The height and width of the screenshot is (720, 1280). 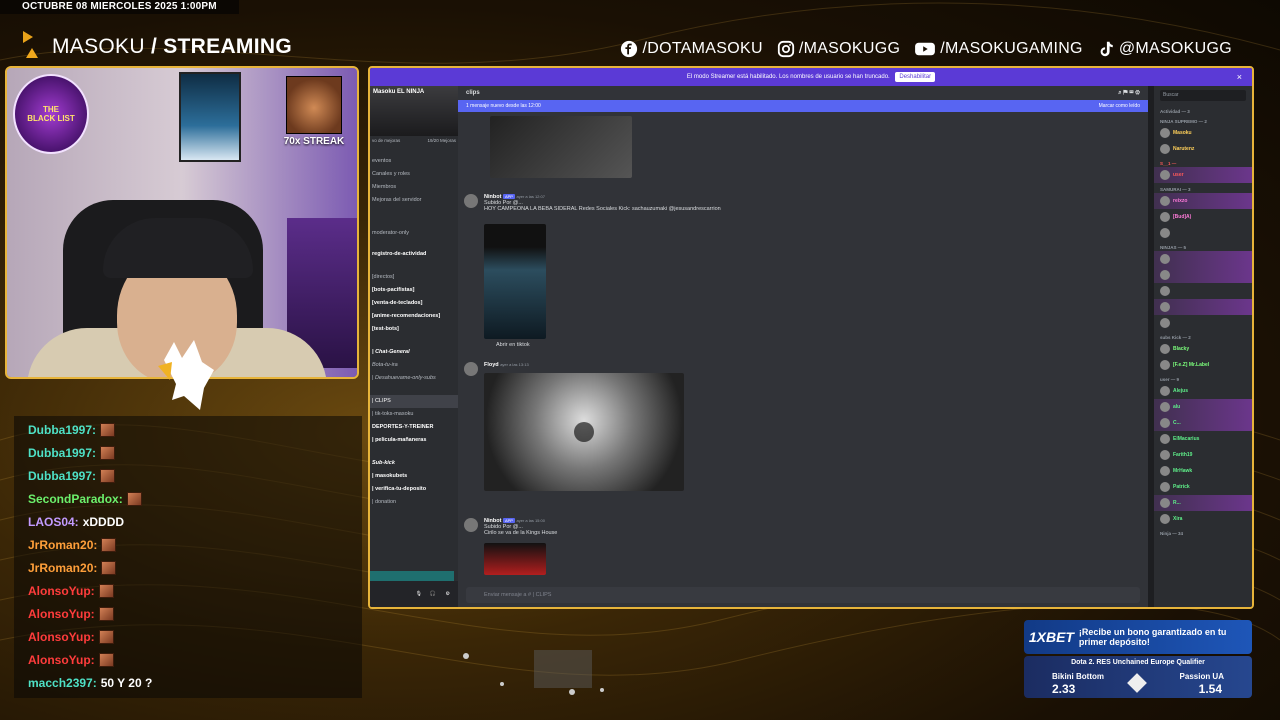 What do you see at coordinates (1203, 349) in the screenshot?
I see `member-row: Blacky` at bounding box center [1203, 349].